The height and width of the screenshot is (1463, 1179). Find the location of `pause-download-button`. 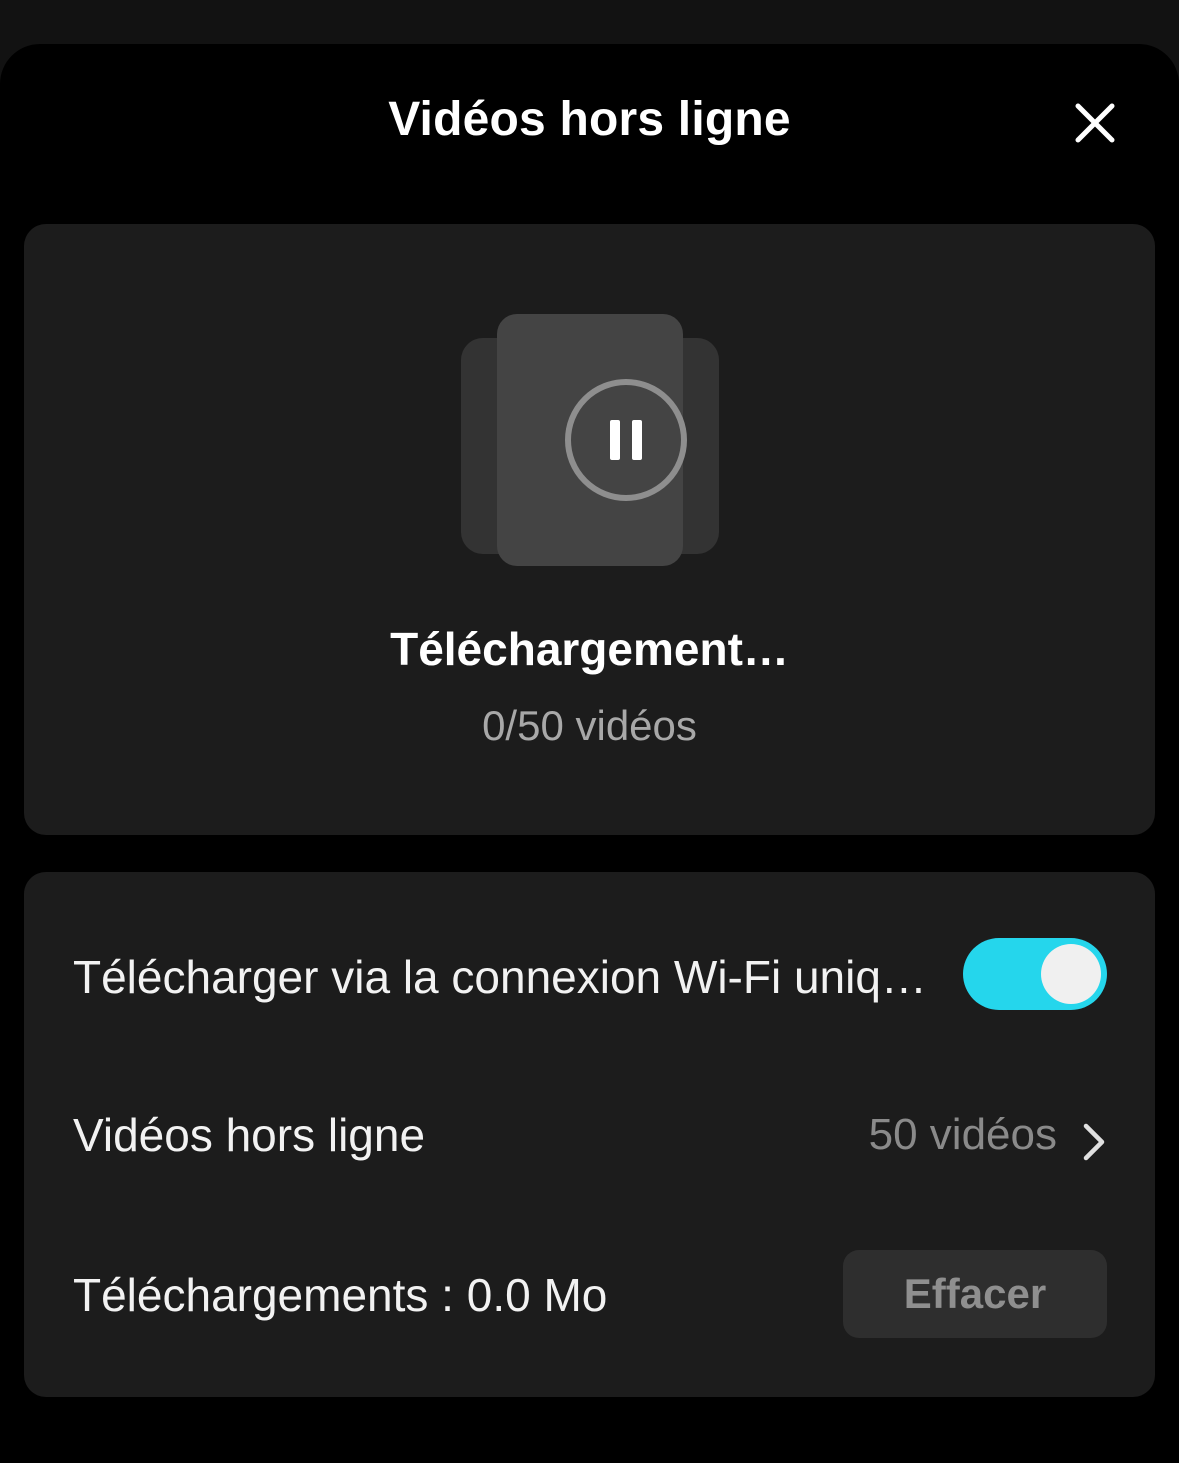

pause-download-button is located at coordinates (626, 440).